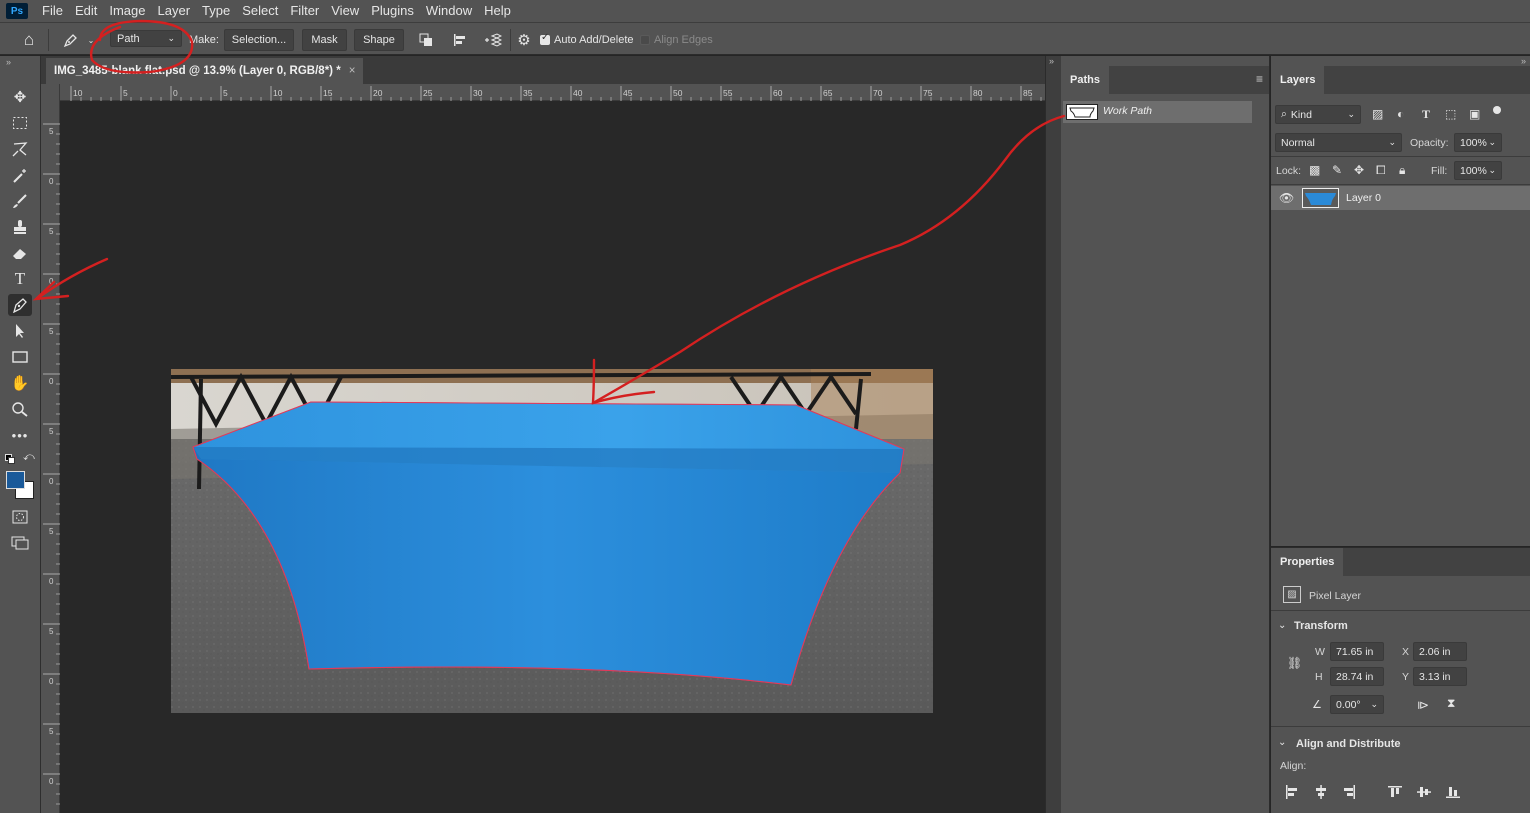  What do you see at coordinates (1377, 114) in the screenshot?
I see `filter-pixel-icon: ▨` at bounding box center [1377, 114].